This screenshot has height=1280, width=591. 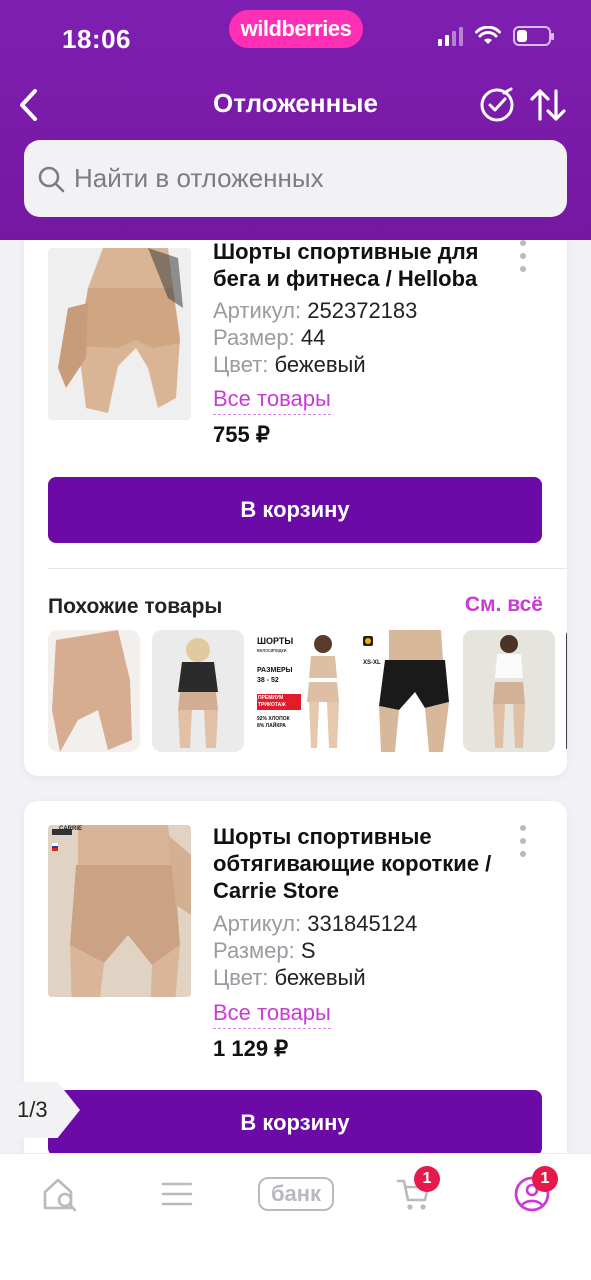 What do you see at coordinates (96, 39) in the screenshot?
I see `status-time: 18:06` at bounding box center [96, 39].